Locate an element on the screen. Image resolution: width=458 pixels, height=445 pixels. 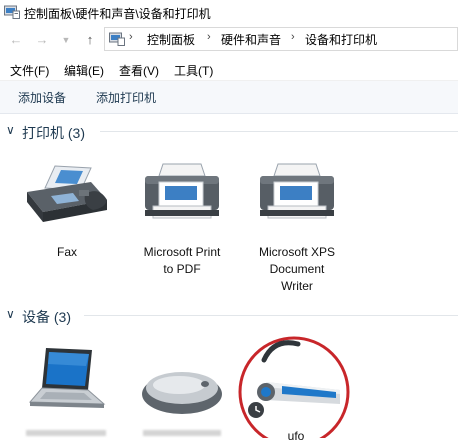
device-label-line: to PDF is located at coordinates (182, 269).